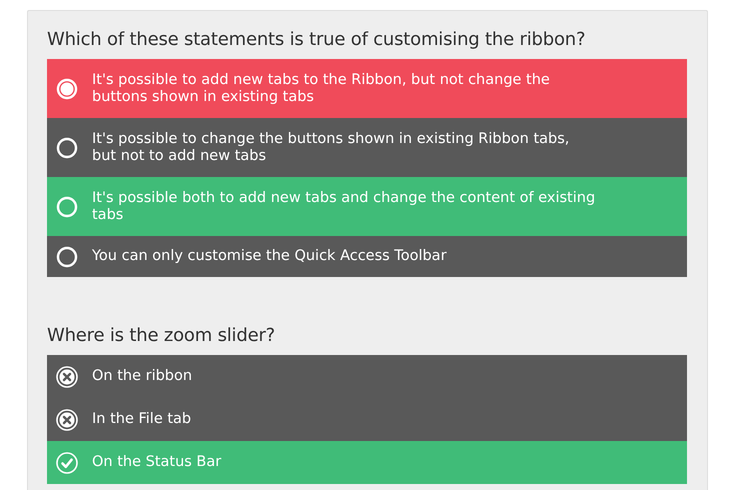 The image size is (735, 490). I want to click on answer-text: It's possible both to add new tabs and change the content of existing tabs, so click(344, 207).